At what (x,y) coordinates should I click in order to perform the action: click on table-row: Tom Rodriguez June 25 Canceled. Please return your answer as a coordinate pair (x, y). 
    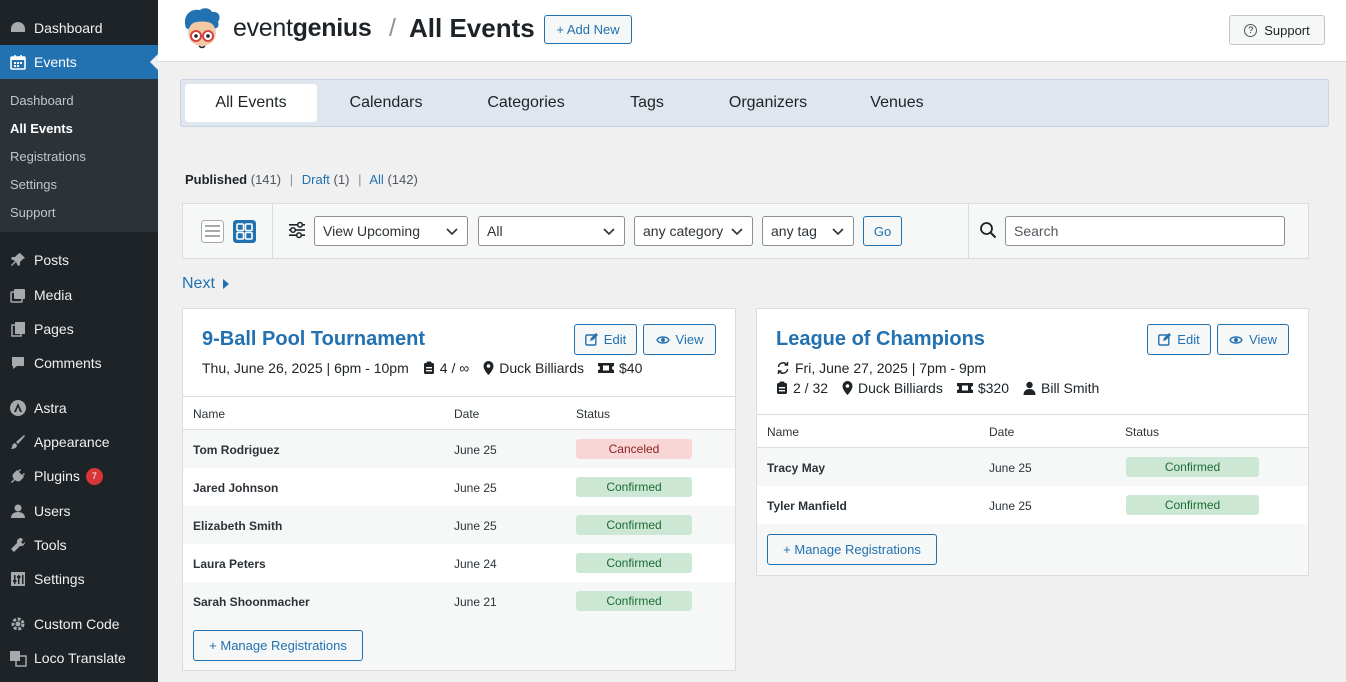
    Looking at the image, I should click on (459, 449).